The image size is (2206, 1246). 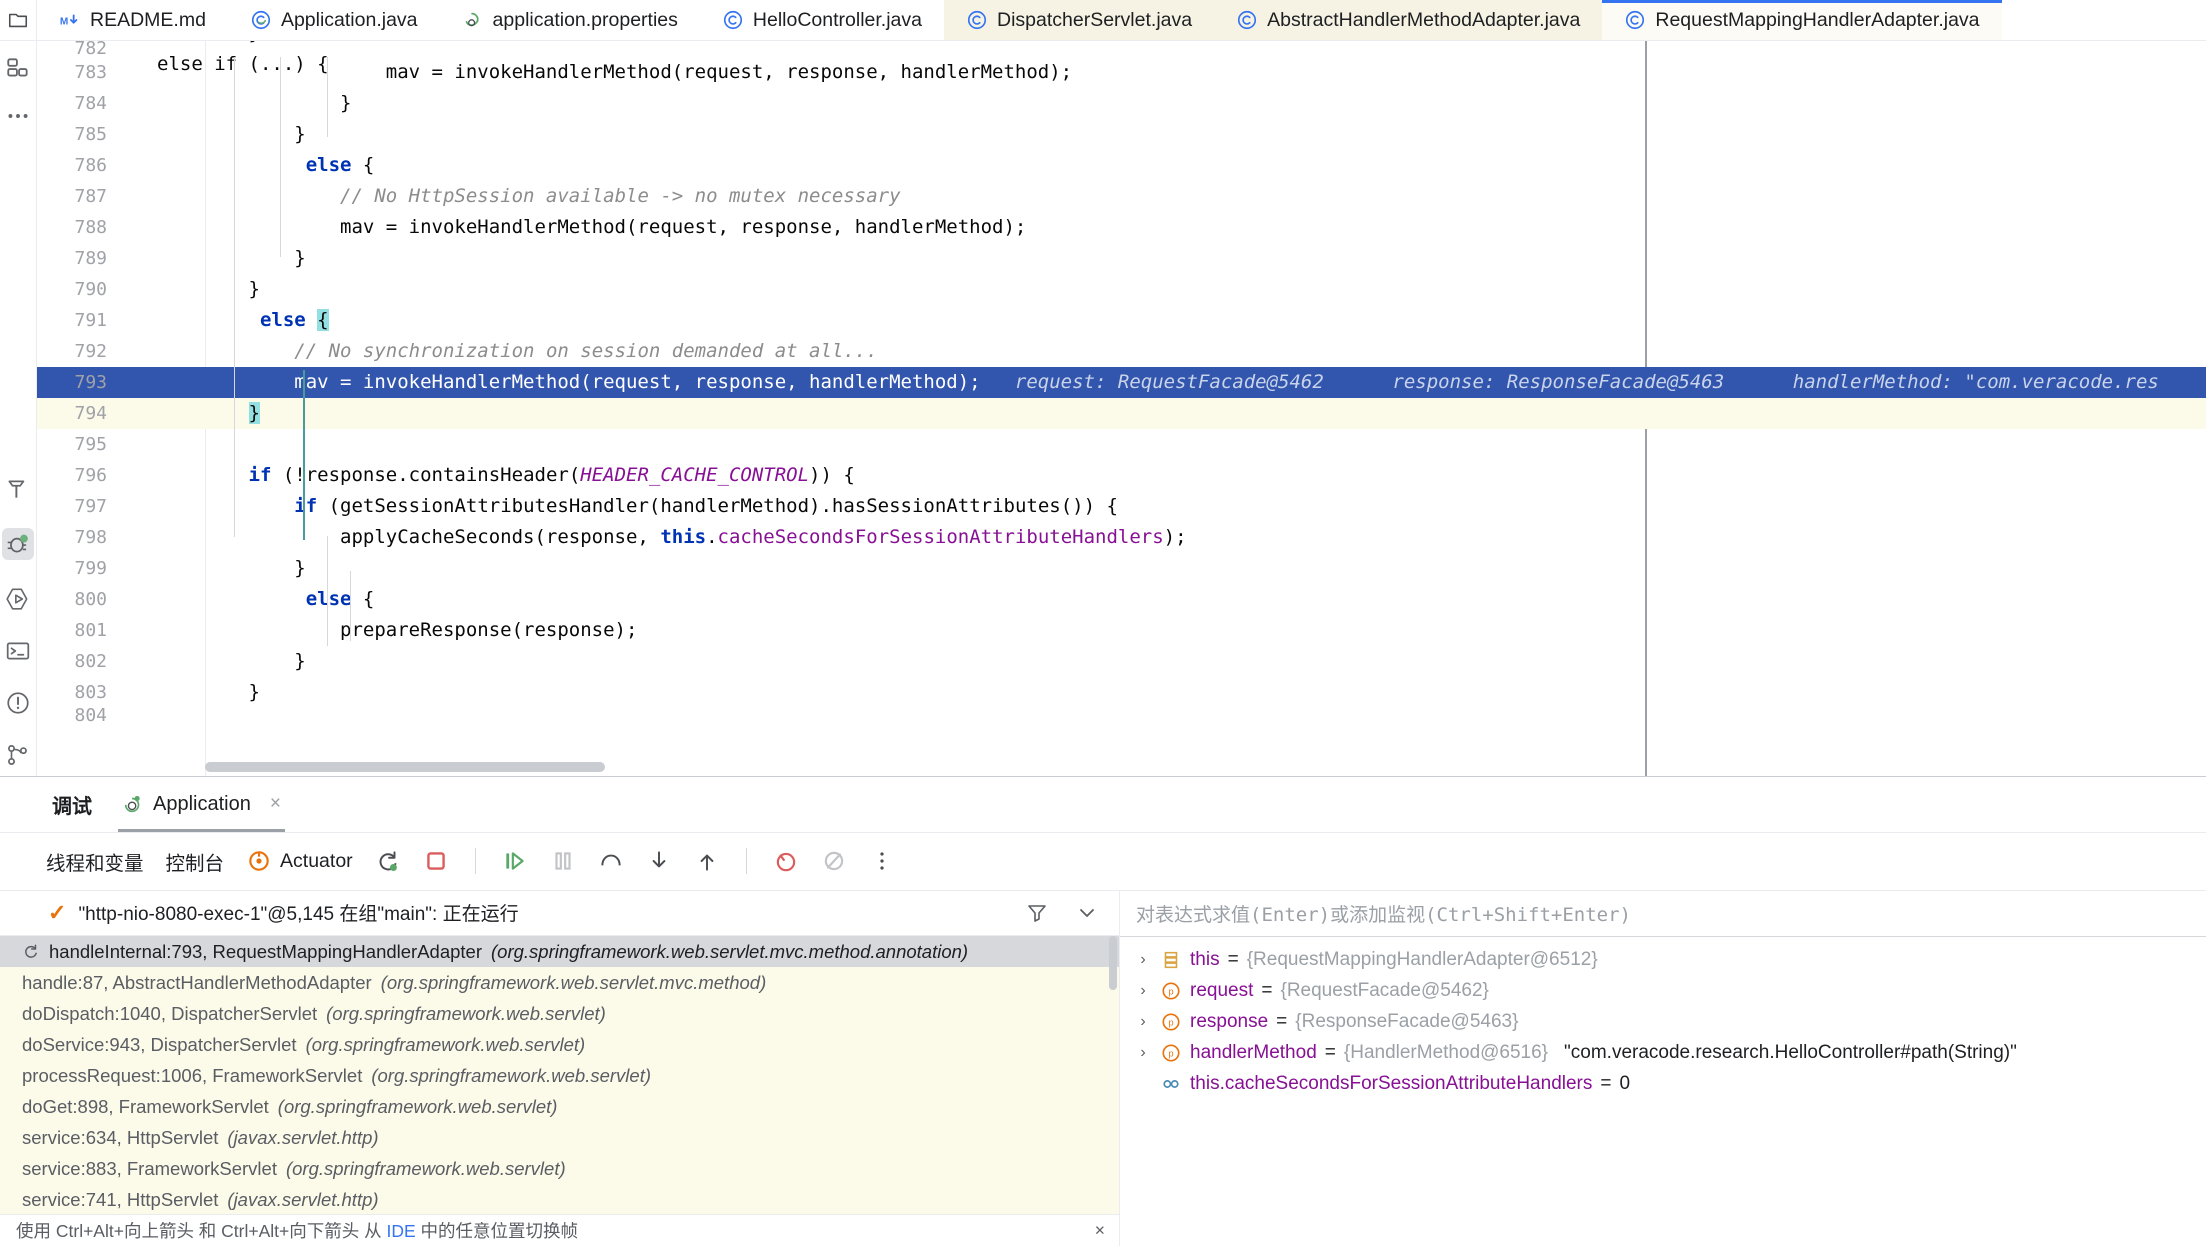 I want to click on code-line: 802 }, so click(x=1121, y=661).